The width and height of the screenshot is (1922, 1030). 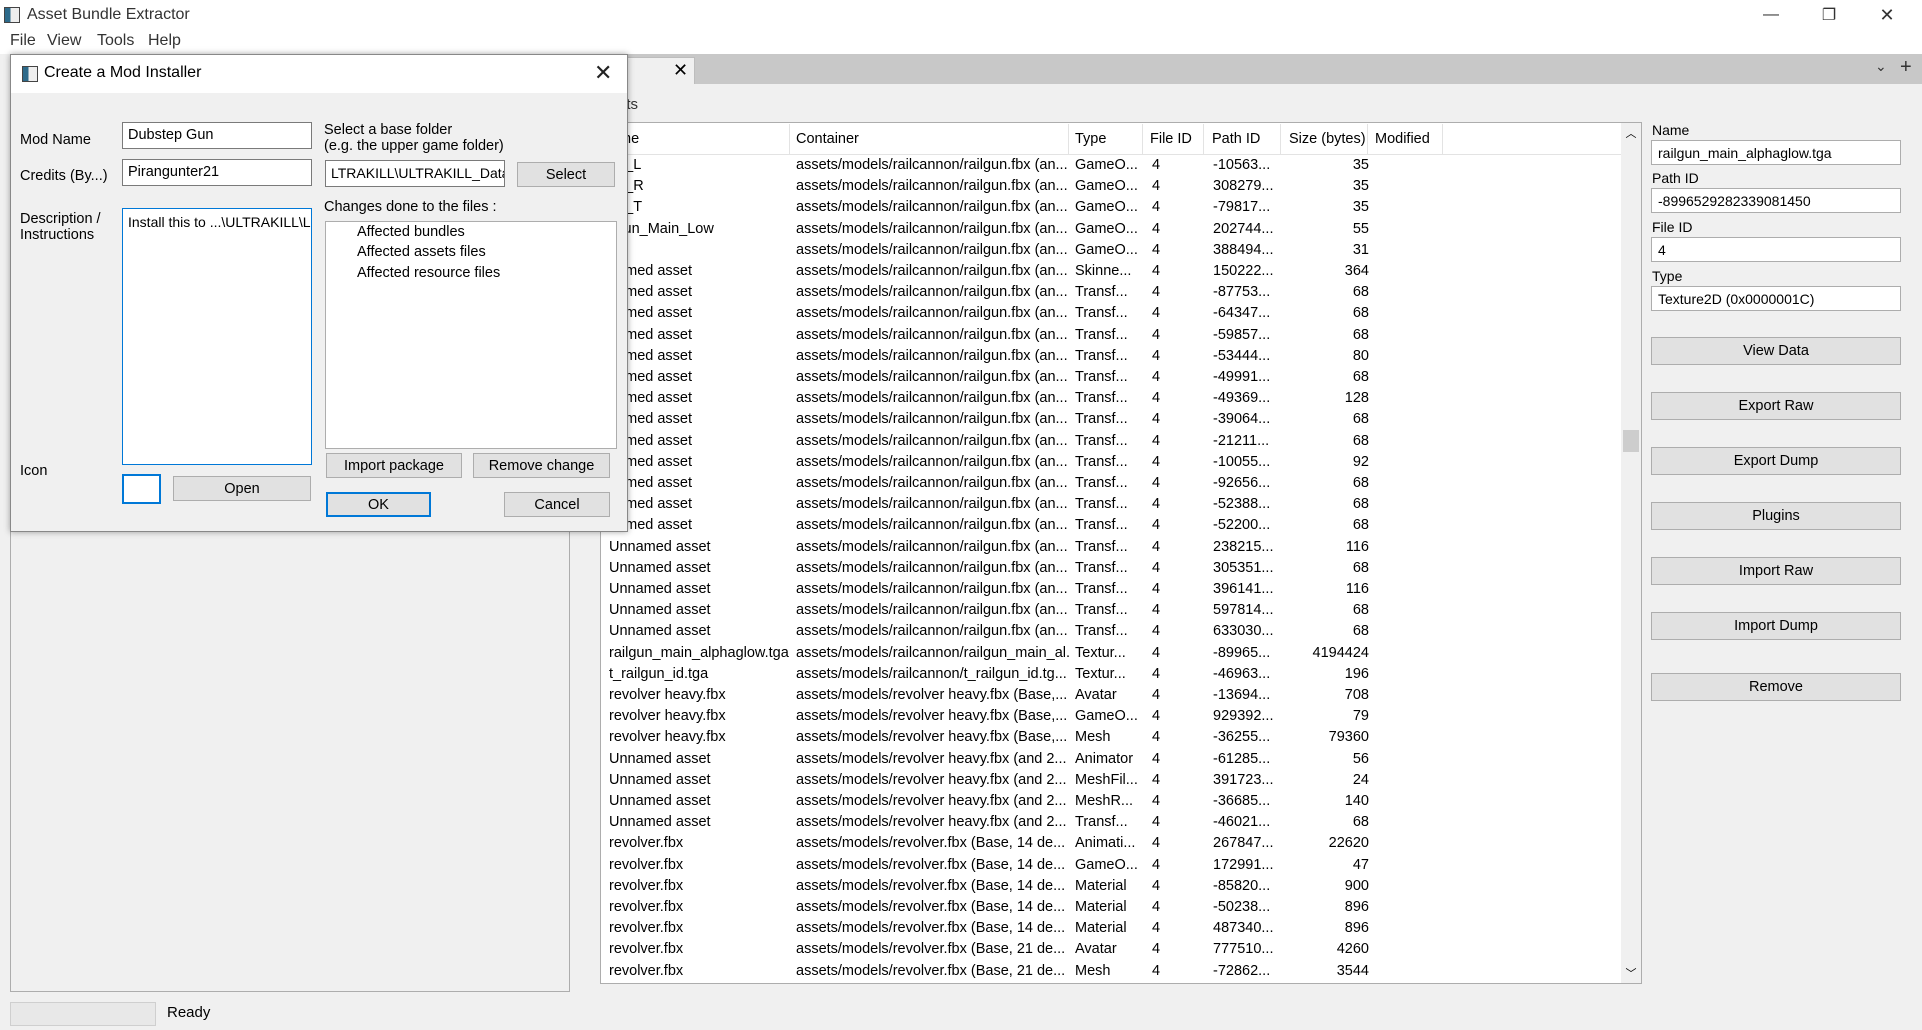 What do you see at coordinates (141, 489) in the screenshot?
I see `icon-preview` at bounding box center [141, 489].